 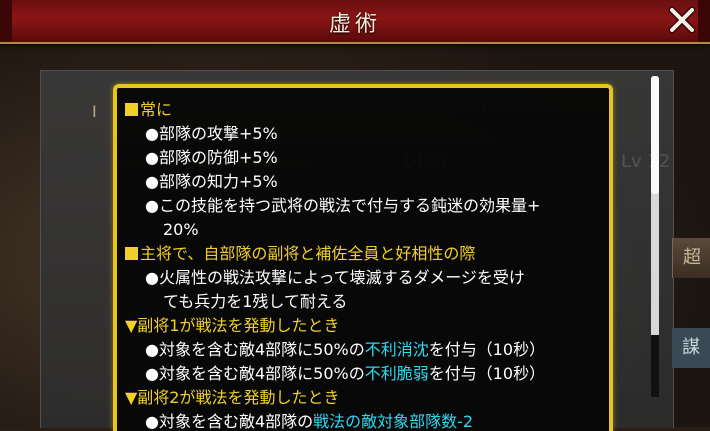 What do you see at coordinates (345, 373) in the screenshot?
I see `effect-line: ●対象を含む敵4部隊に50%の不利脆弱を付与（10秒）` at bounding box center [345, 373].